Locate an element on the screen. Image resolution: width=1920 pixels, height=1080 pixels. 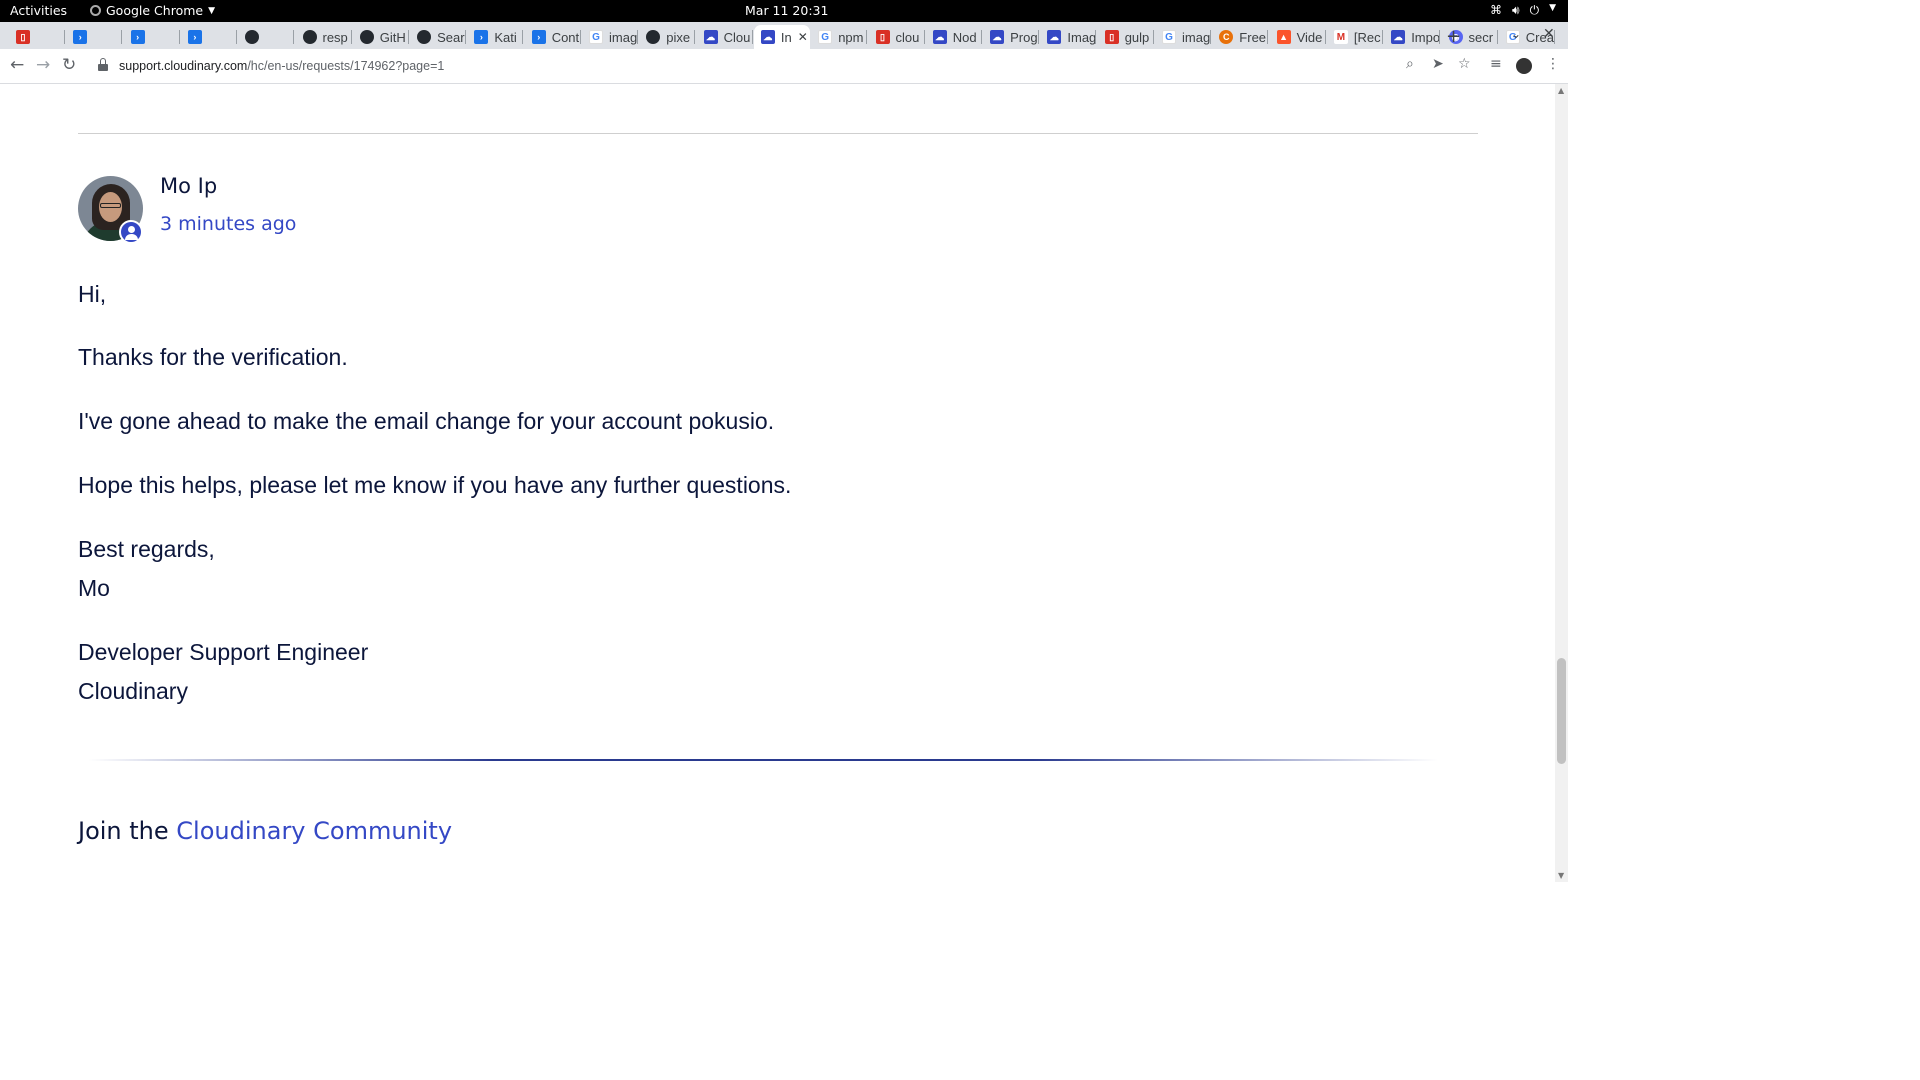
power-icon: ⏻ is located at coordinates (1534, 10).